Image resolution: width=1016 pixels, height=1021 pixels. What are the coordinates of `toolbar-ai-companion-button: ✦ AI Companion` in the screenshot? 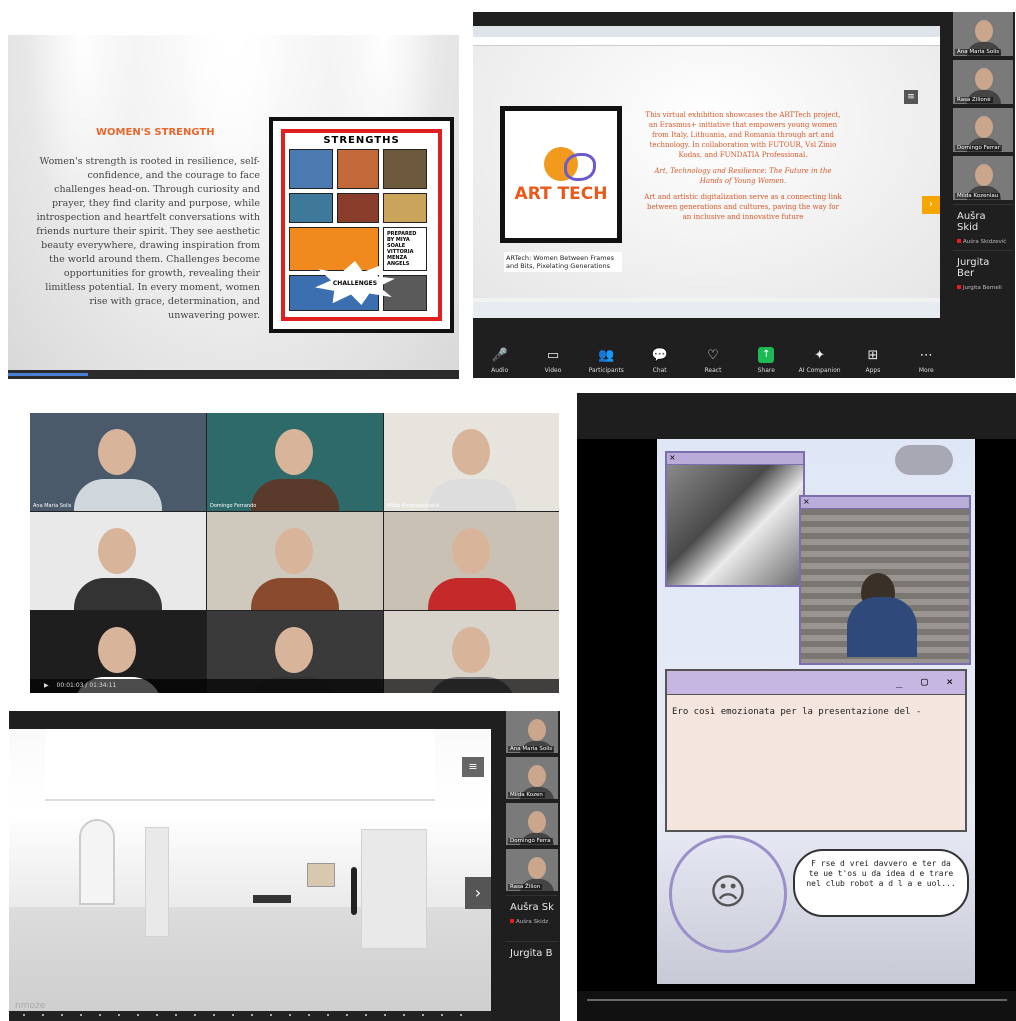 It's located at (820, 361).